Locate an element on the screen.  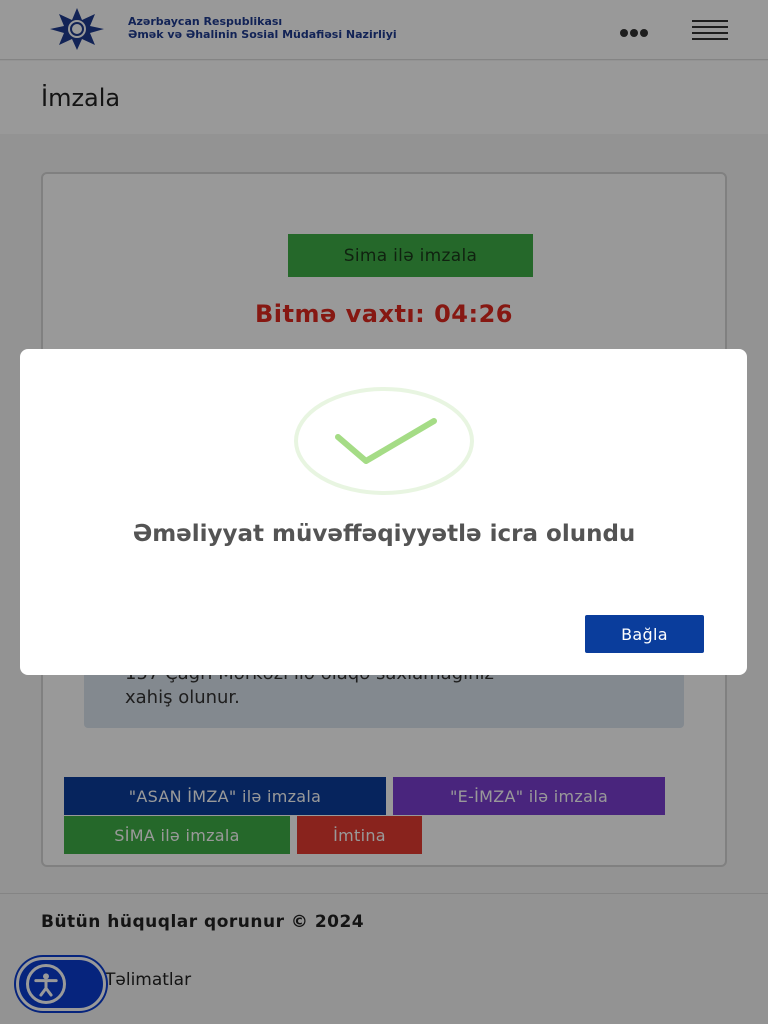
close-dialog-button: Bağla is located at coordinates (644, 634).